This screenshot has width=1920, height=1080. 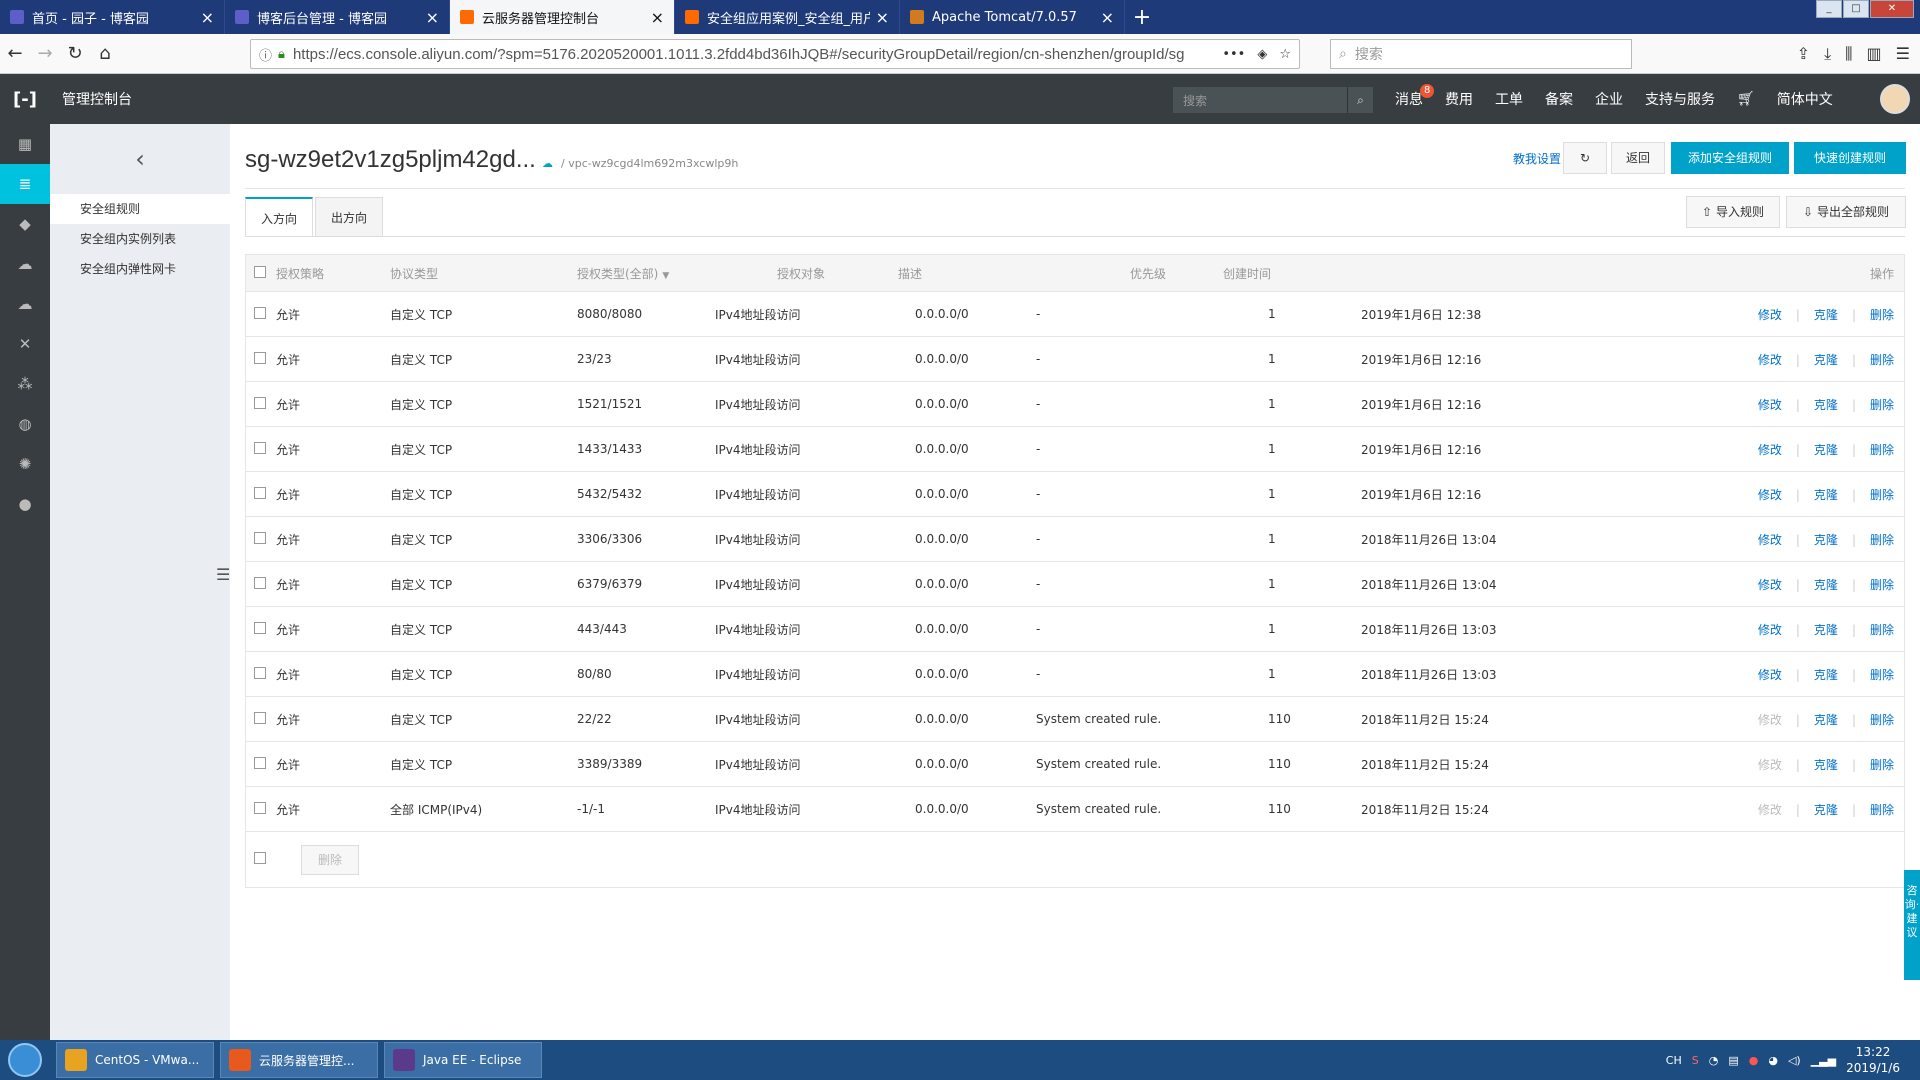 I want to click on chevron-left-icon: ‹, so click(x=140, y=159).